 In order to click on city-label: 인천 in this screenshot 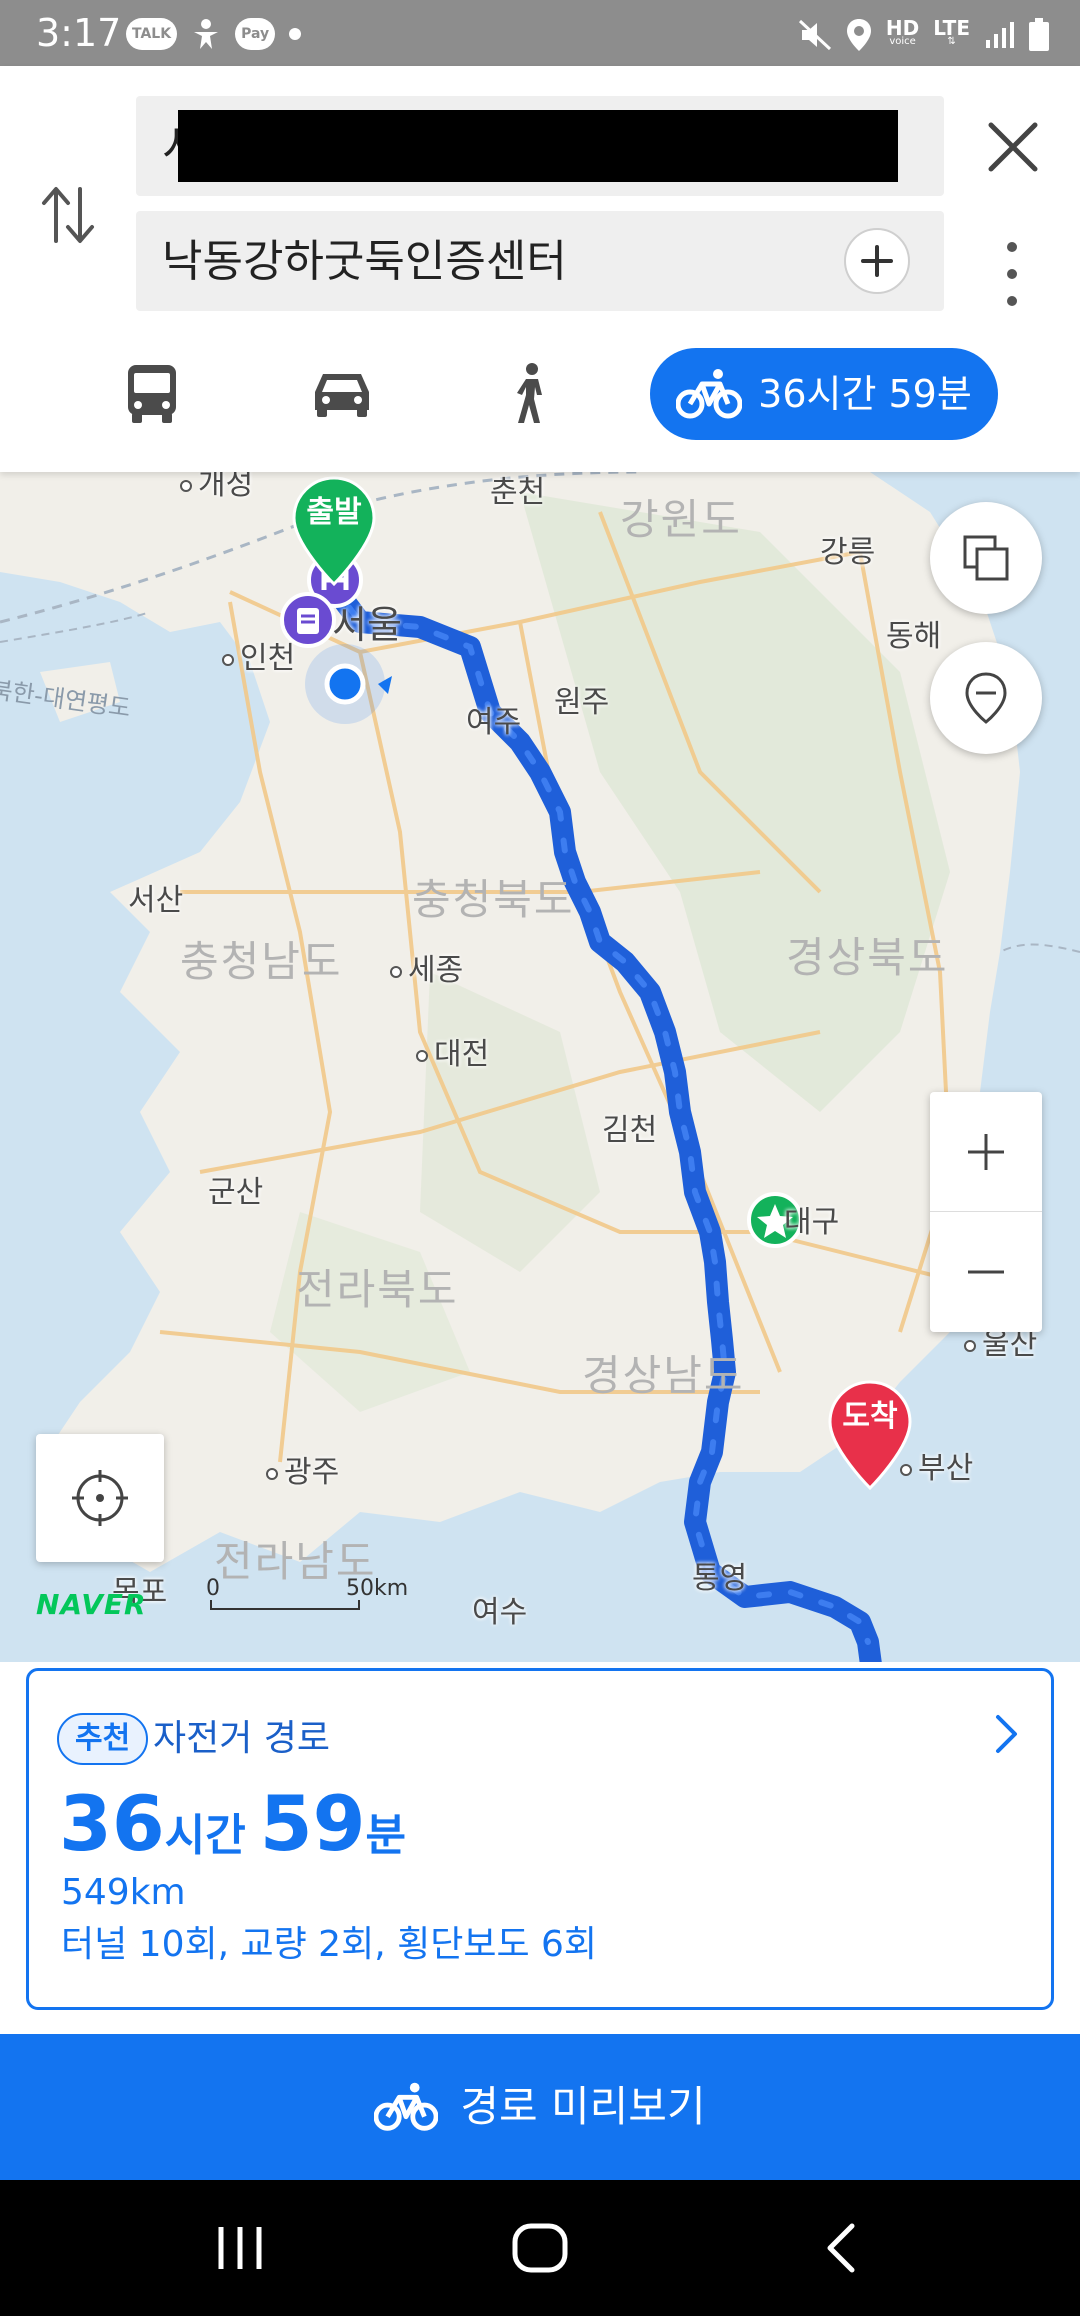, I will do `click(258, 659)`.